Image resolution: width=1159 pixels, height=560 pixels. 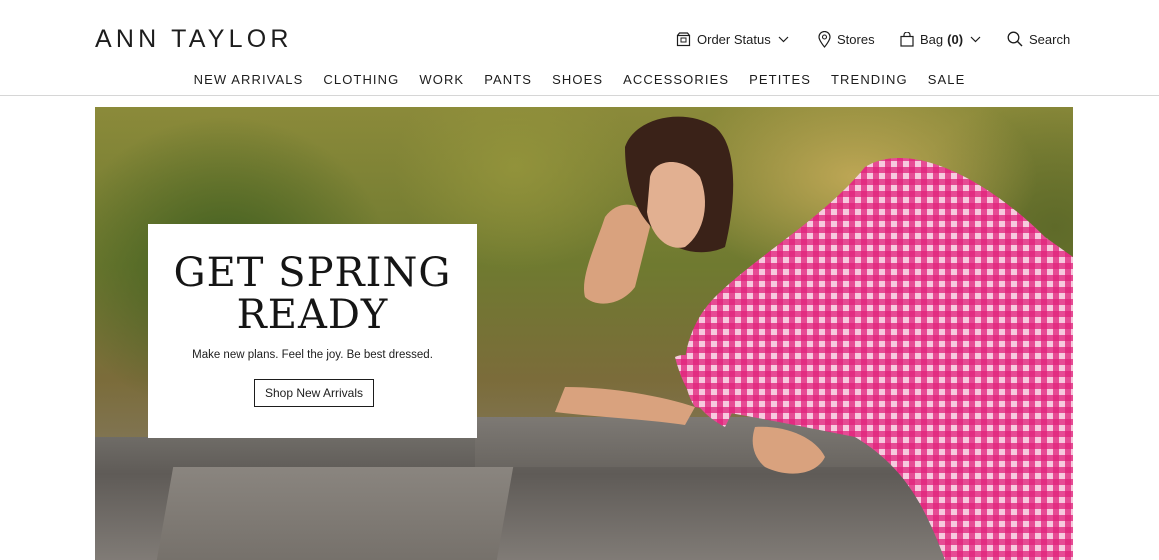 What do you see at coordinates (335, 513) in the screenshot?
I see `hero-stone-step` at bounding box center [335, 513].